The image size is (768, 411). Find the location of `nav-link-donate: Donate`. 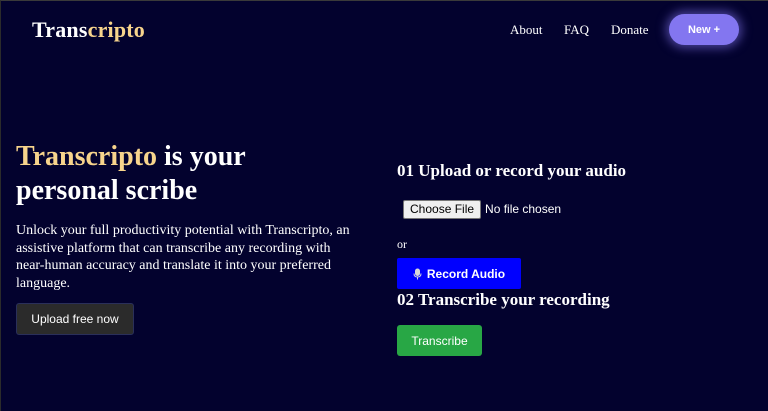

nav-link-donate: Donate is located at coordinates (630, 30).